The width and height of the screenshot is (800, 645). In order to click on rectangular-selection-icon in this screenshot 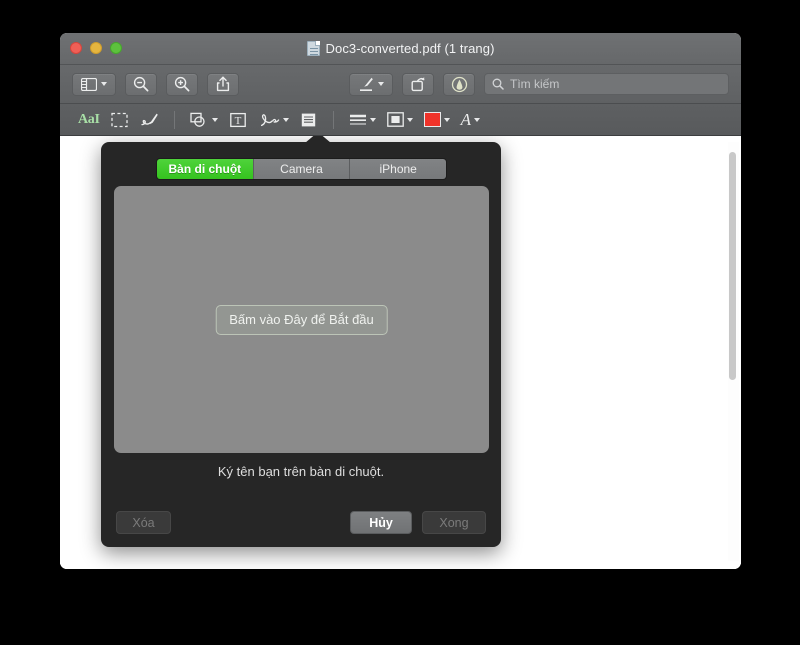, I will do `click(119, 120)`.